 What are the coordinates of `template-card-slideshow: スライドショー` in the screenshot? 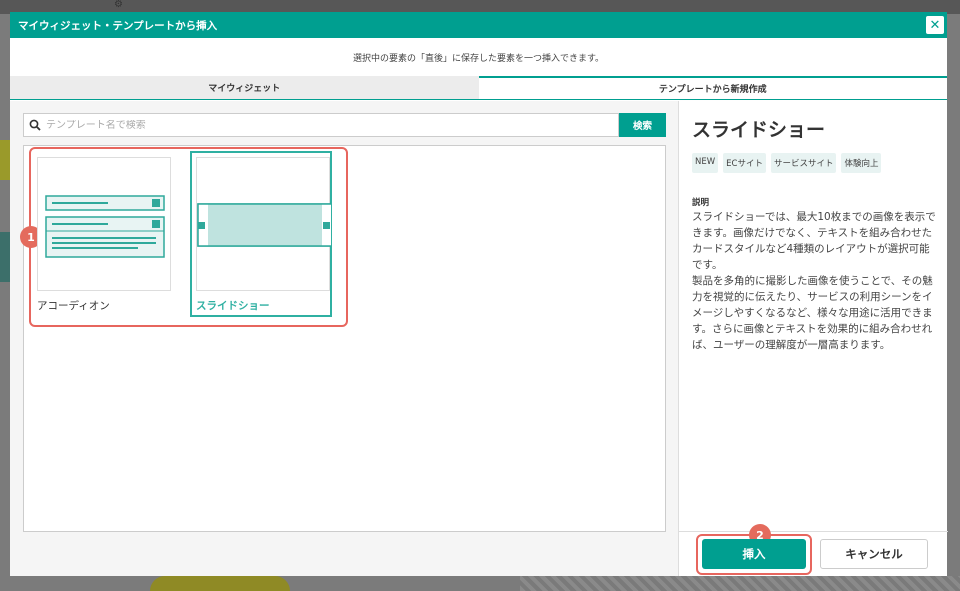 It's located at (261, 234).